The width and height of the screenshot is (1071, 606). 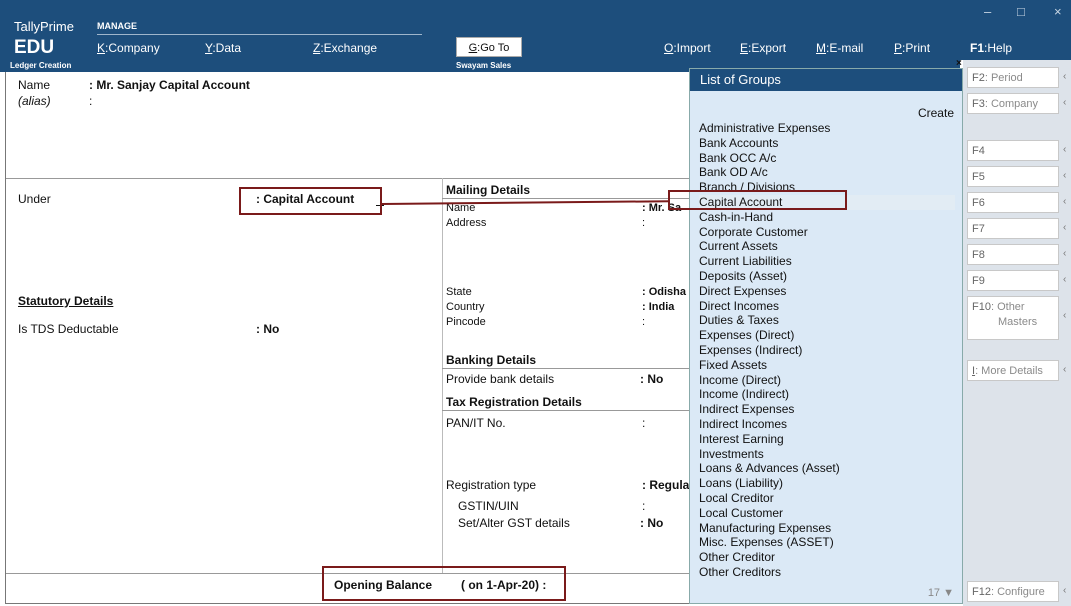 I want to click on group-list-item: Loans & Advances (Asset), so click(x=827, y=468).